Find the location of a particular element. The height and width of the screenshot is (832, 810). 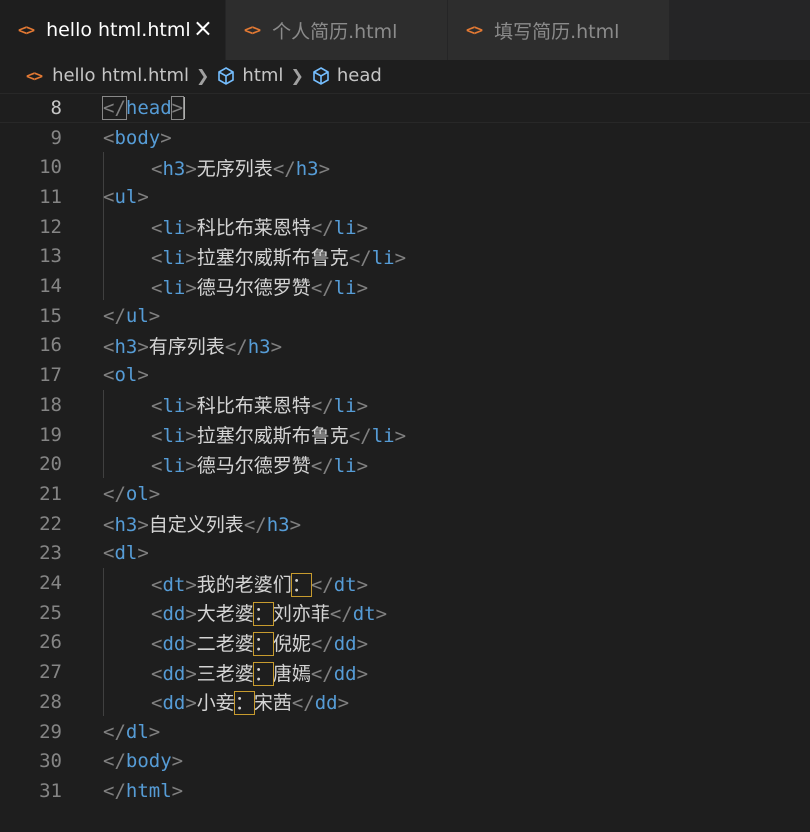

text-content: 拉塞尔威斯布鲁克 is located at coordinates (272, 436).